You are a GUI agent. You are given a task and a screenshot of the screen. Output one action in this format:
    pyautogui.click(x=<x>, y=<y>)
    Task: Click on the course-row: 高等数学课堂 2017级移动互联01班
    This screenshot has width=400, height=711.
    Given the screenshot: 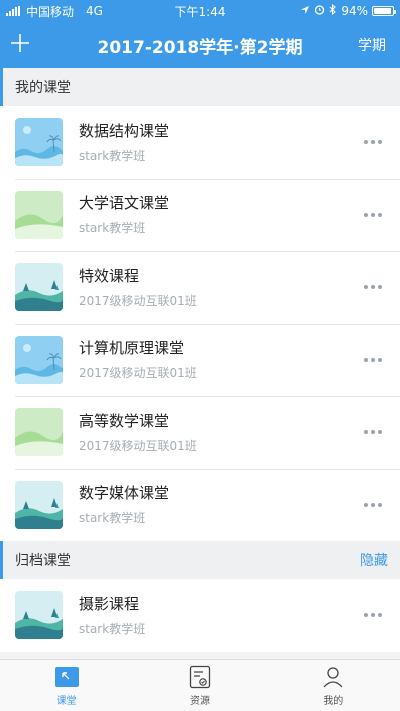 What is the action you would take?
    pyautogui.click(x=200, y=432)
    